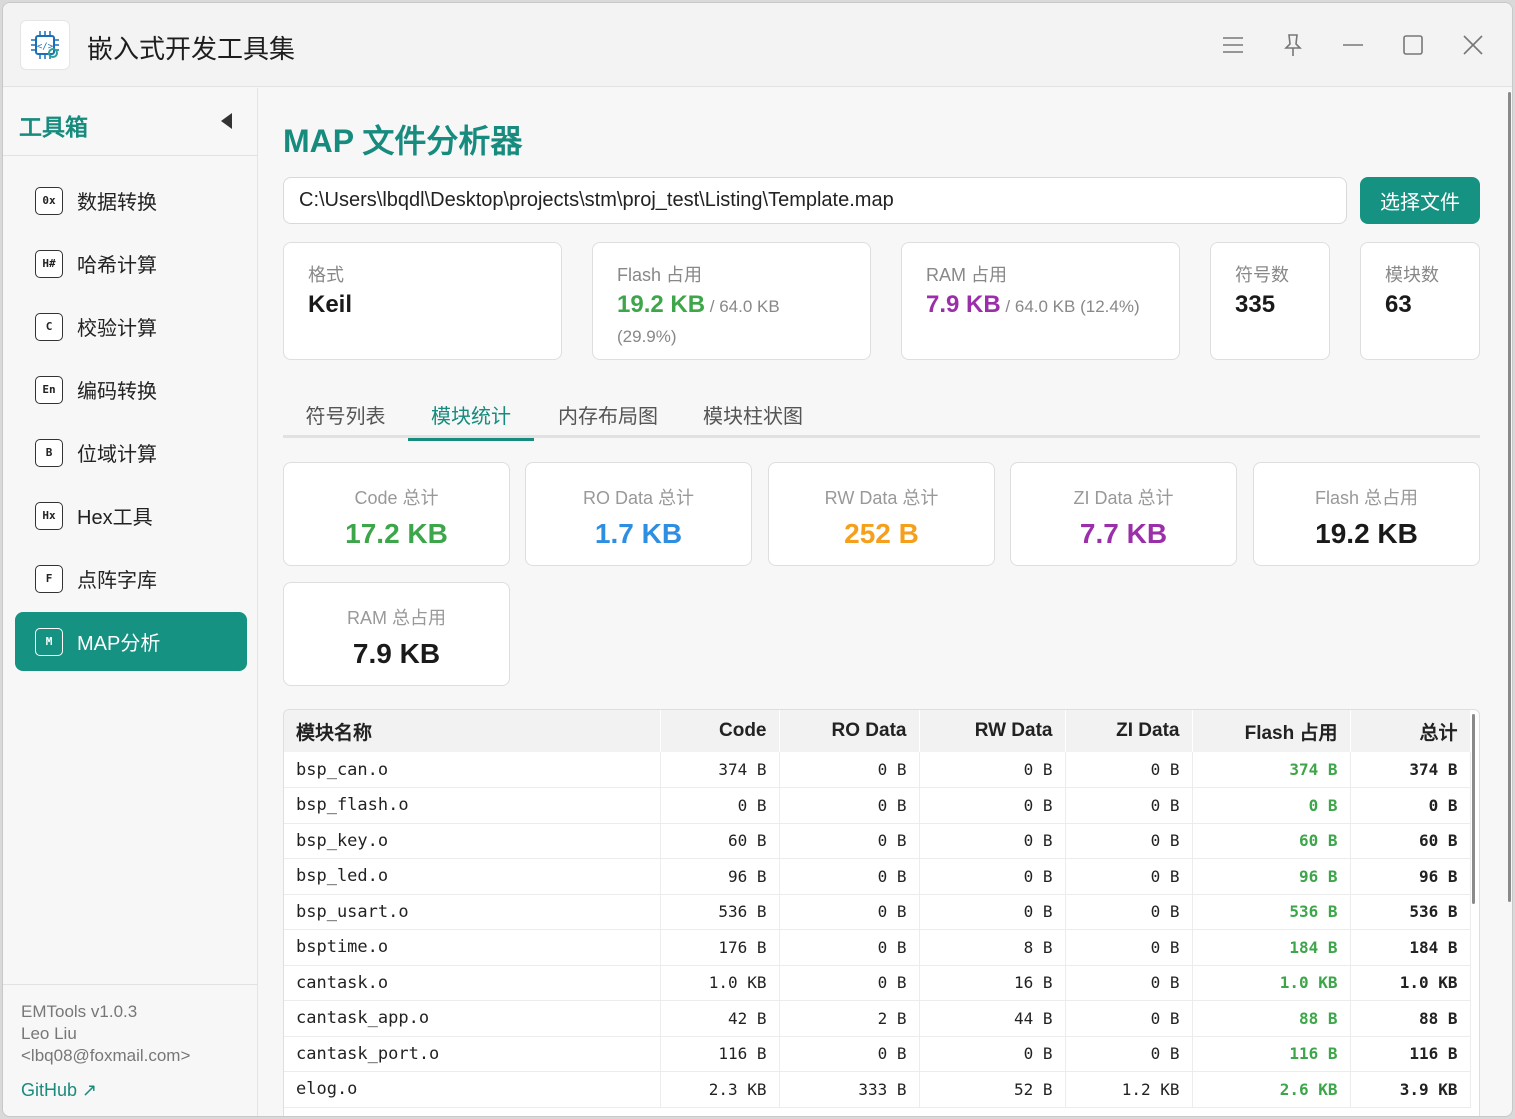  Describe the element at coordinates (49, 452) in the screenshot. I see `bitfield-badge-icon: B` at that location.